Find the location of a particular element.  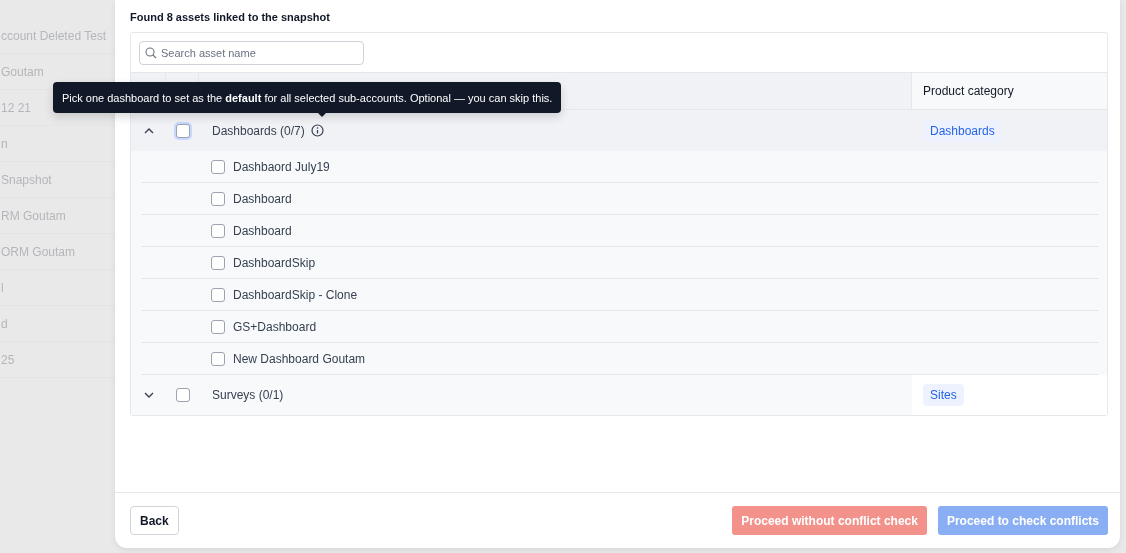

asset-name: DashboardSkip - Clone is located at coordinates (295, 294).